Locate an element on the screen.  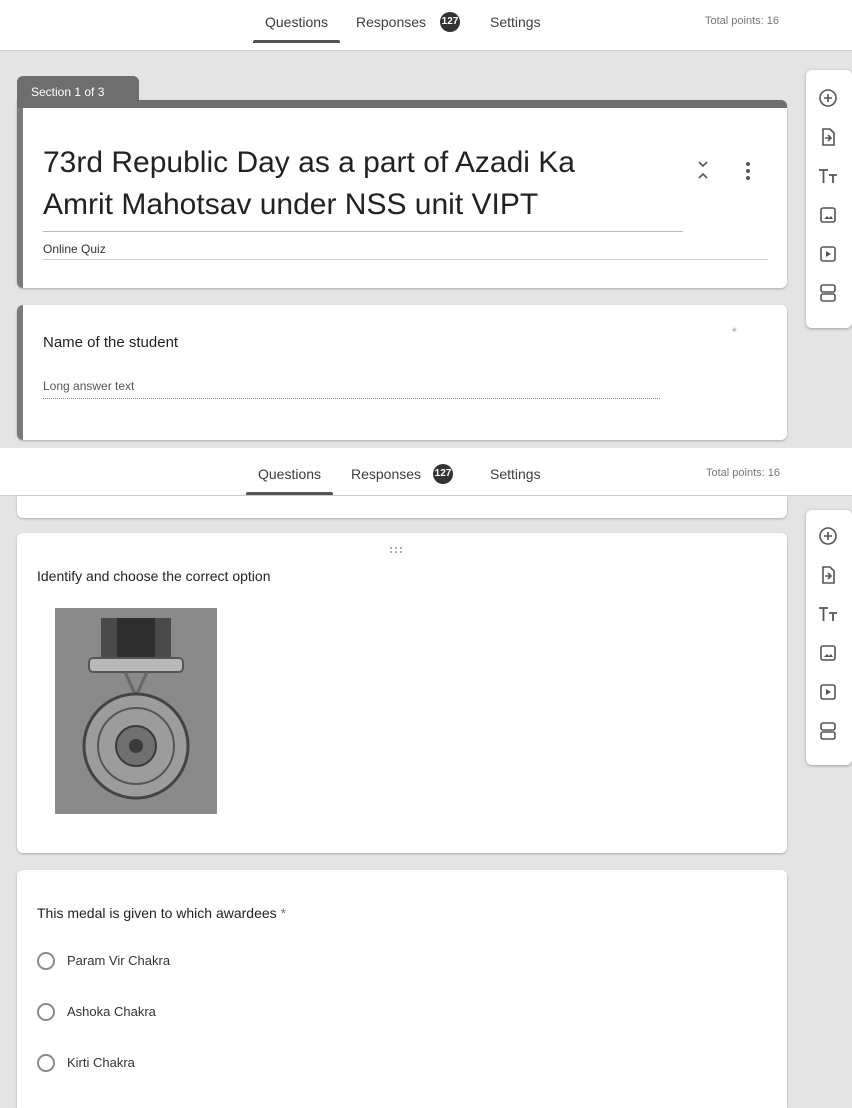
form-title-line2: Amrit Mahotsav under NSS unit VIPT is located at coordinates (291, 204).